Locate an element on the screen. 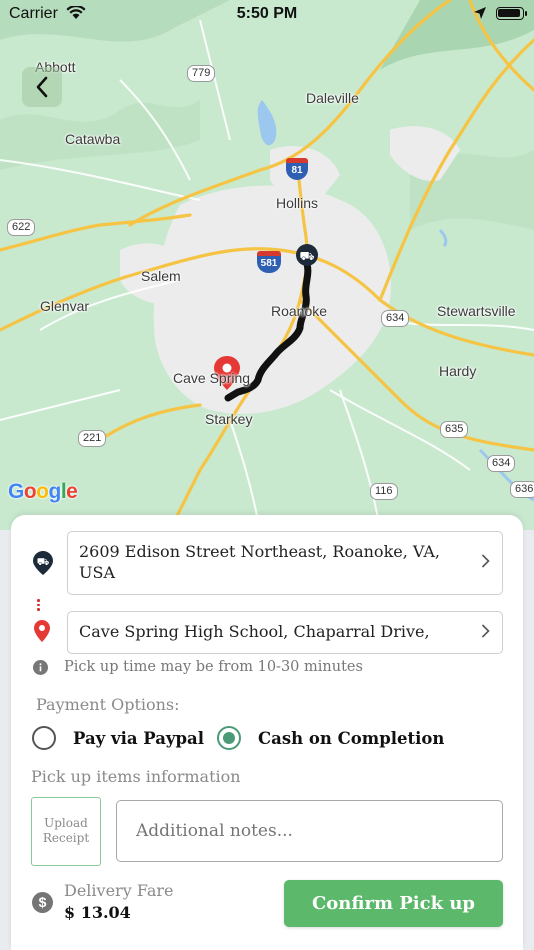  map-label-catawba: Catawba is located at coordinates (93, 139).